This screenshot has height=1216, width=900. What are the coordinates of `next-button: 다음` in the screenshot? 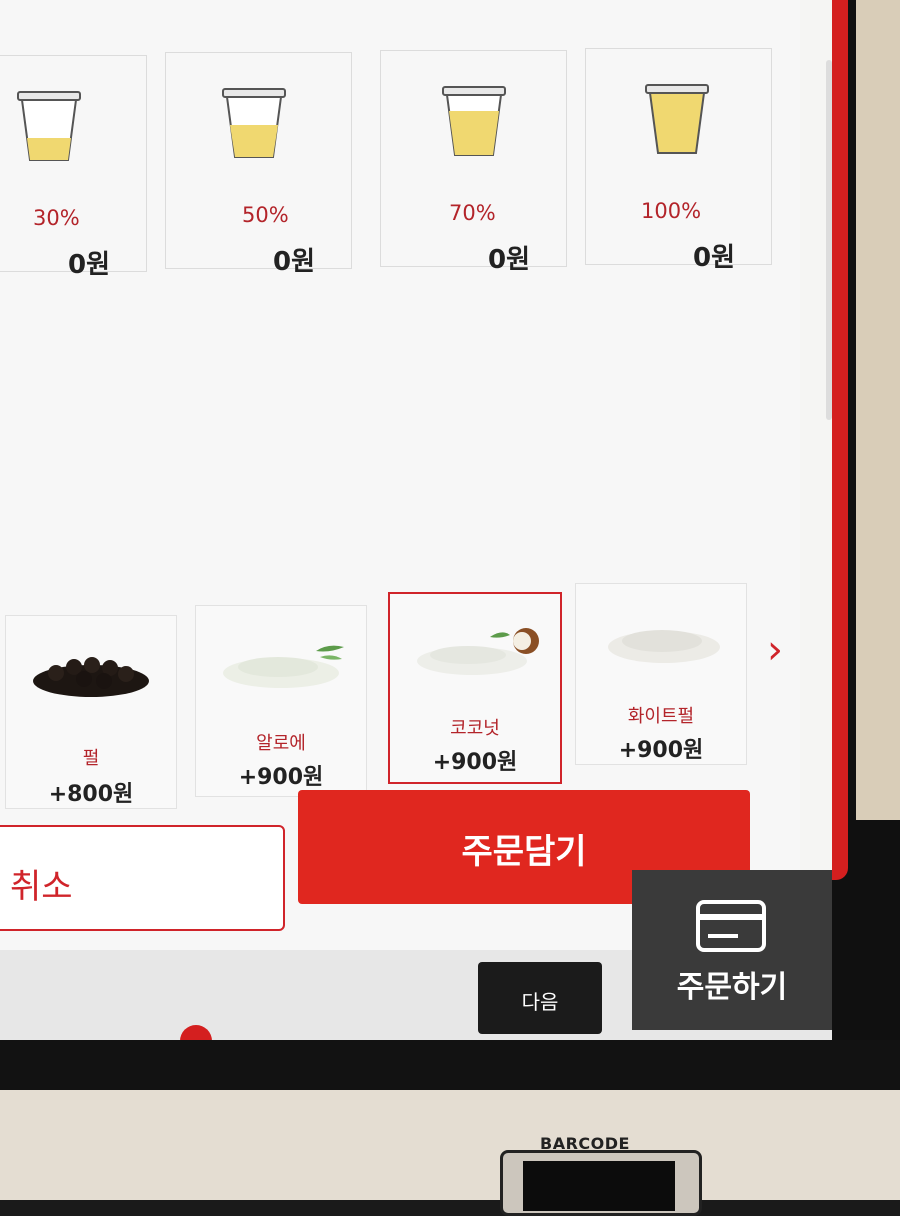 It's located at (540, 998).